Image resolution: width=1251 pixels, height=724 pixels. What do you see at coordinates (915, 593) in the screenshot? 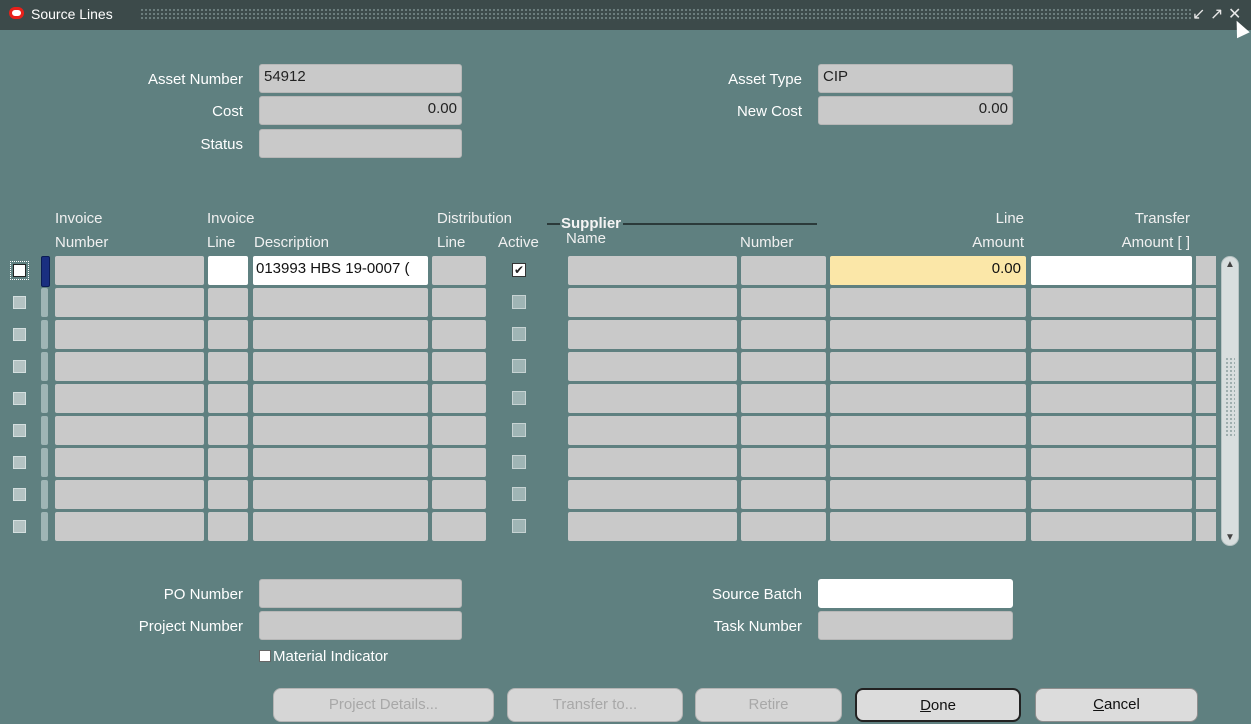
I see `source-batch-field` at bounding box center [915, 593].